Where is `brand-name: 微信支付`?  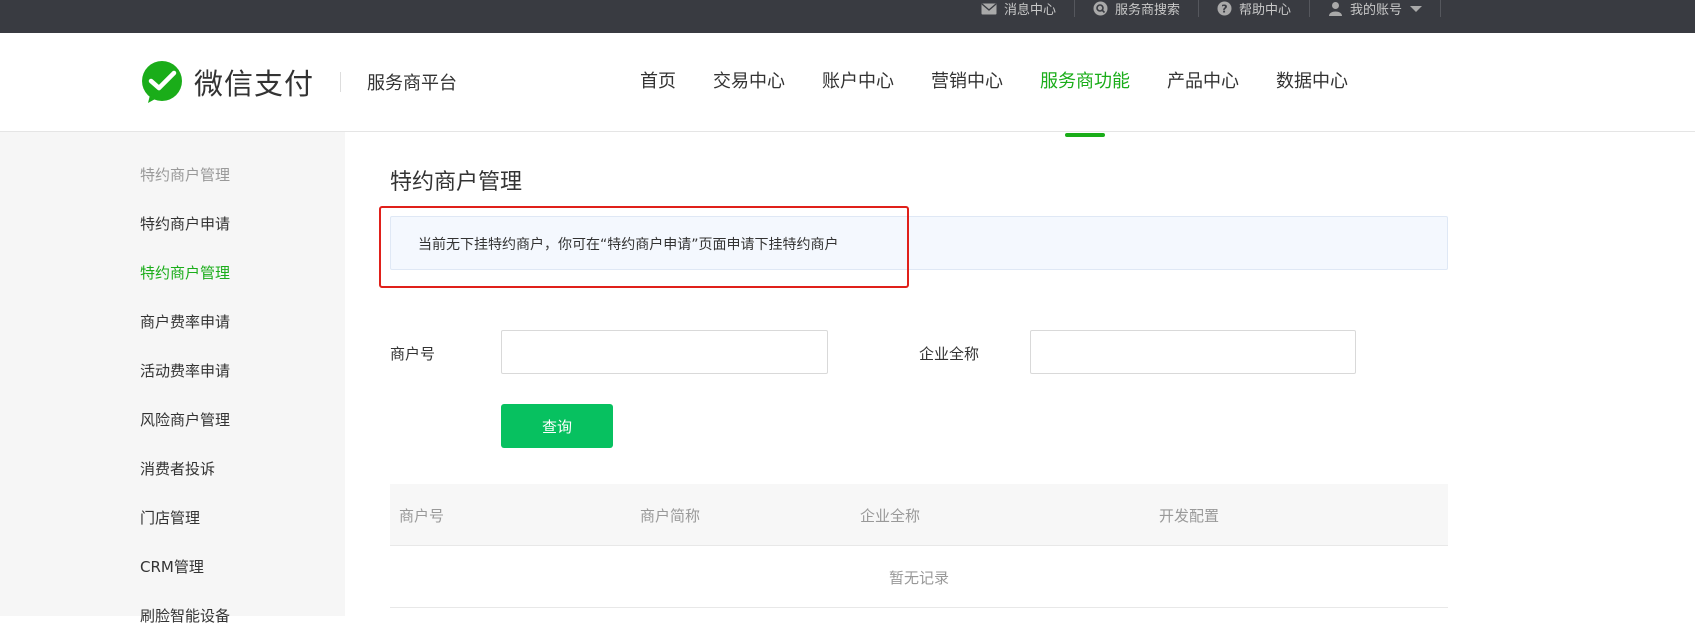
brand-name: 微信支付 is located at coordinates (254, 84).